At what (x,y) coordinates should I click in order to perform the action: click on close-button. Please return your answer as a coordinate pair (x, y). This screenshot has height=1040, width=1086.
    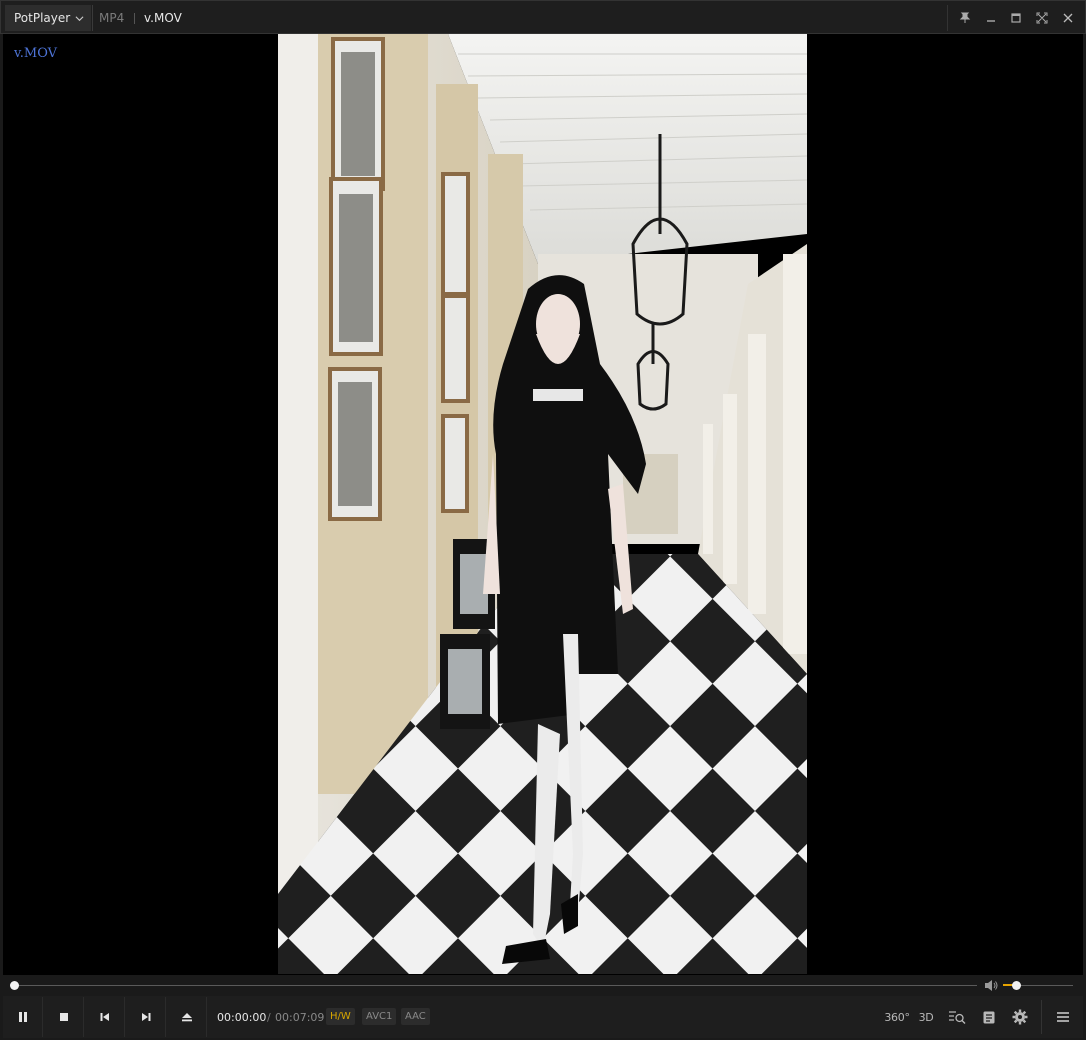
    Looking at the image, I should click on (1068, 18).